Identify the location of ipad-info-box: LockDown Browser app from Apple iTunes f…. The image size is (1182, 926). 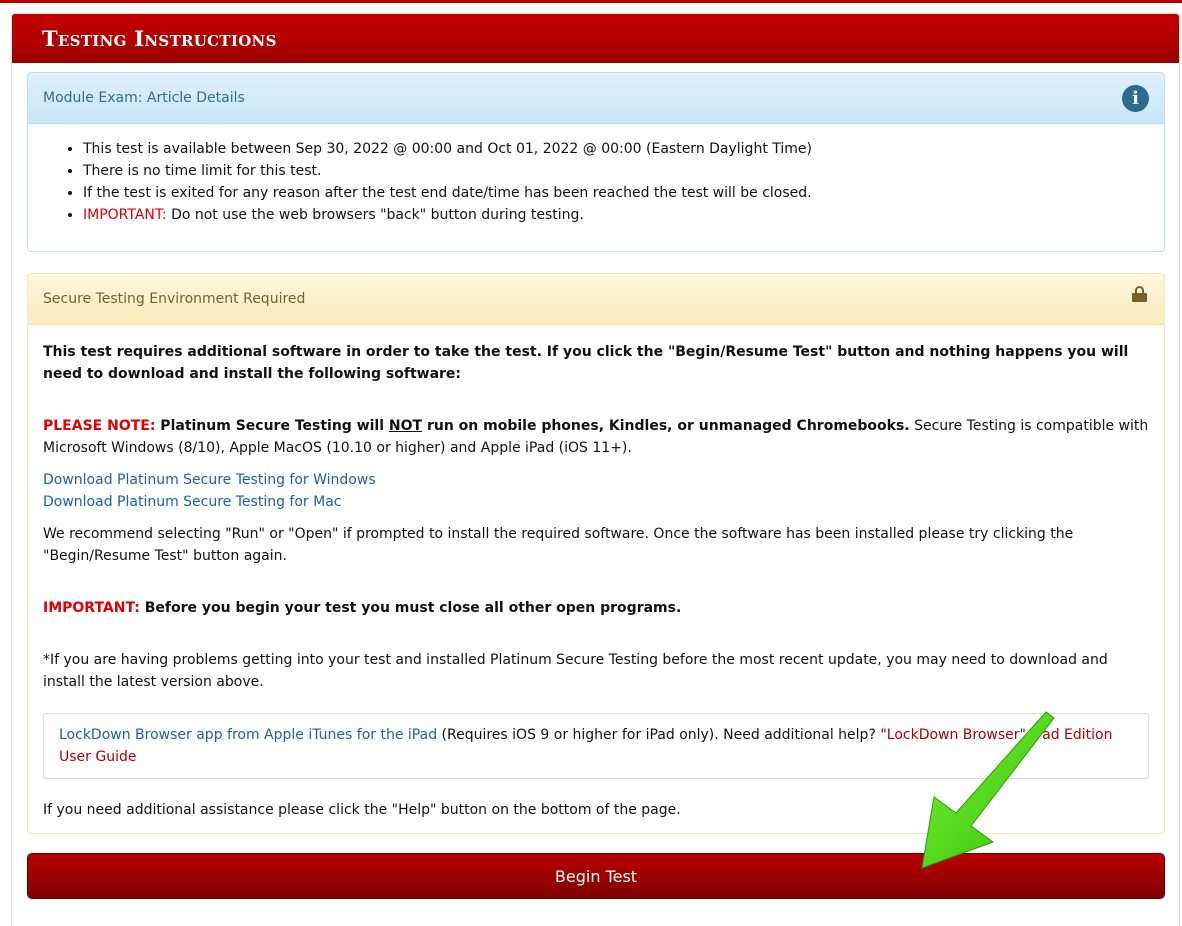
(596, 746).